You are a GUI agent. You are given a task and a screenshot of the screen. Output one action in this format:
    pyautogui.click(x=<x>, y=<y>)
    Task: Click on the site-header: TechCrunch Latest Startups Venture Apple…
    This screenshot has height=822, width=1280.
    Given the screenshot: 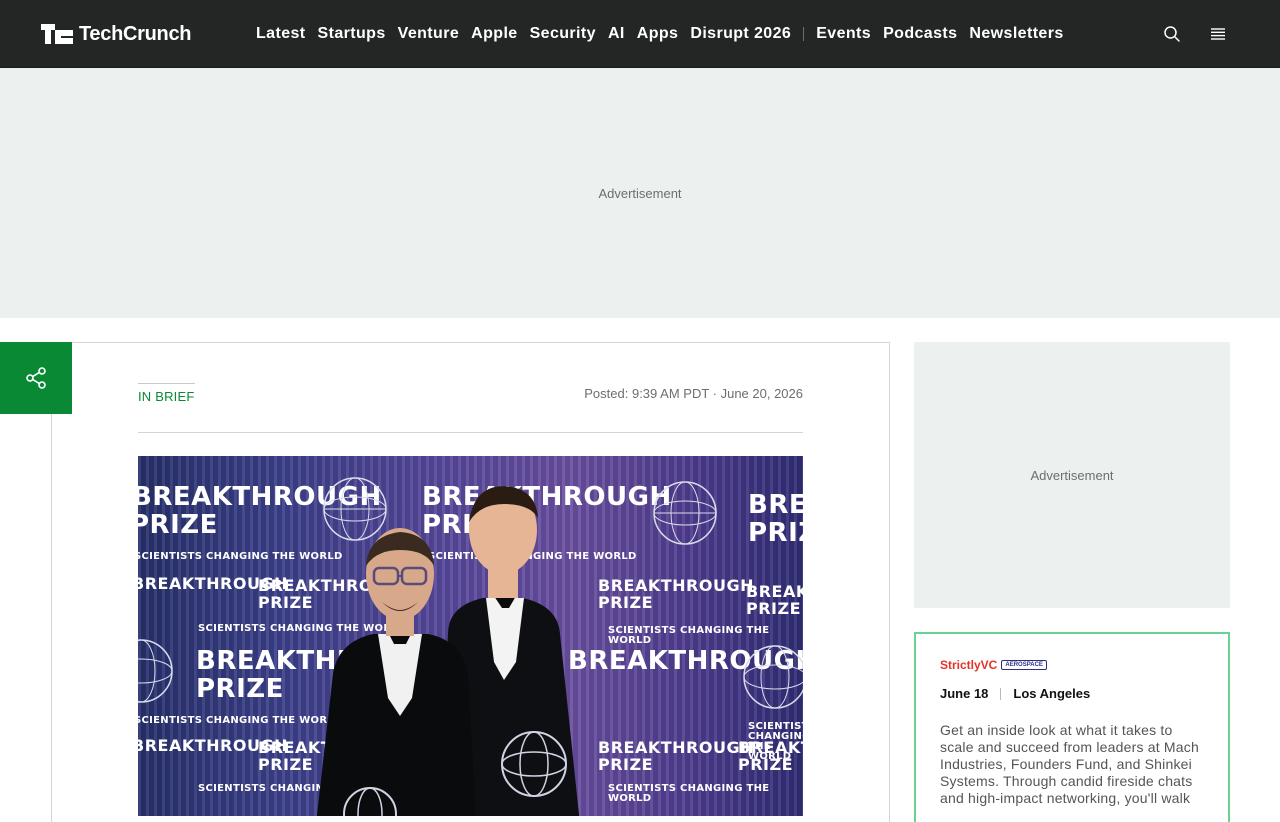 What is the action you would take?
    pyautogui.click(x=640, y=34)
    